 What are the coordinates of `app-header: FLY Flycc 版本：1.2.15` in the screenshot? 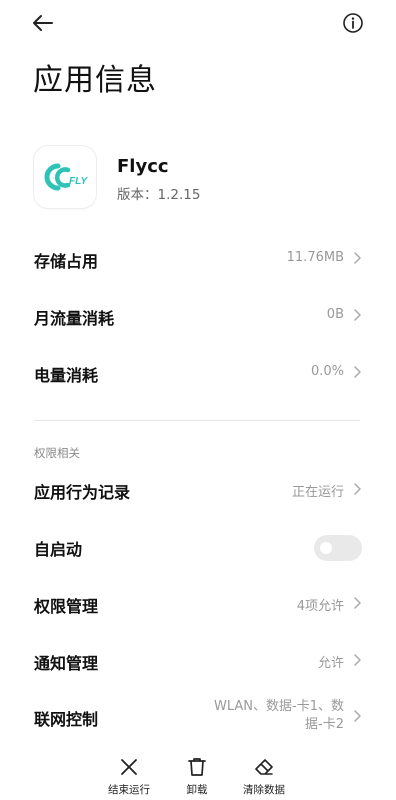 It's located at (199, 178).